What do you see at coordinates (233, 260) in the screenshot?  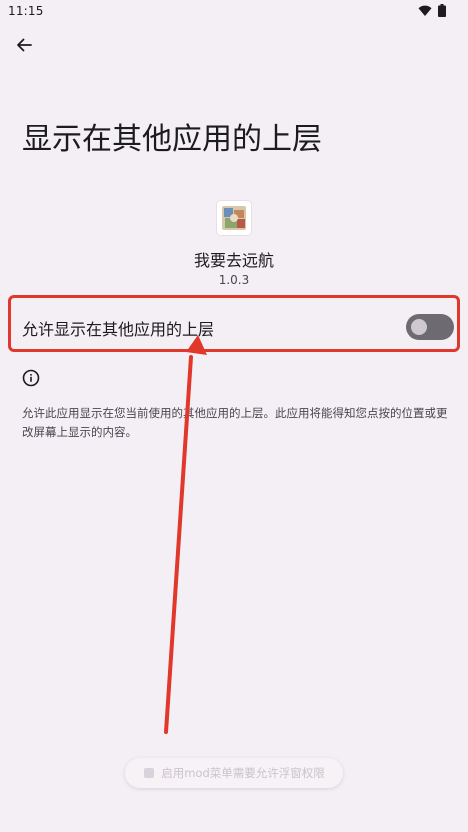 I see `app-name: 我要去远航` at bounding box center [233, 260].